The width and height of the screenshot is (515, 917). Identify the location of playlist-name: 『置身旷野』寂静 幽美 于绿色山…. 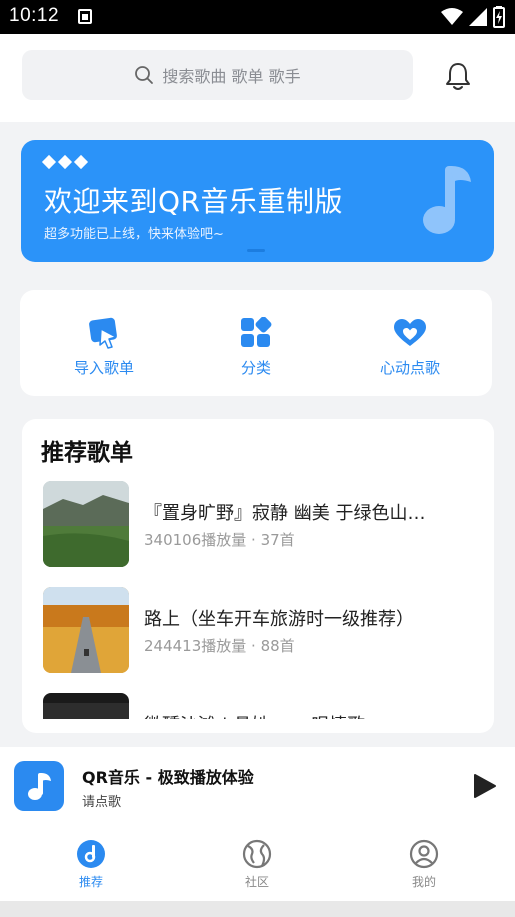
(285, 513).